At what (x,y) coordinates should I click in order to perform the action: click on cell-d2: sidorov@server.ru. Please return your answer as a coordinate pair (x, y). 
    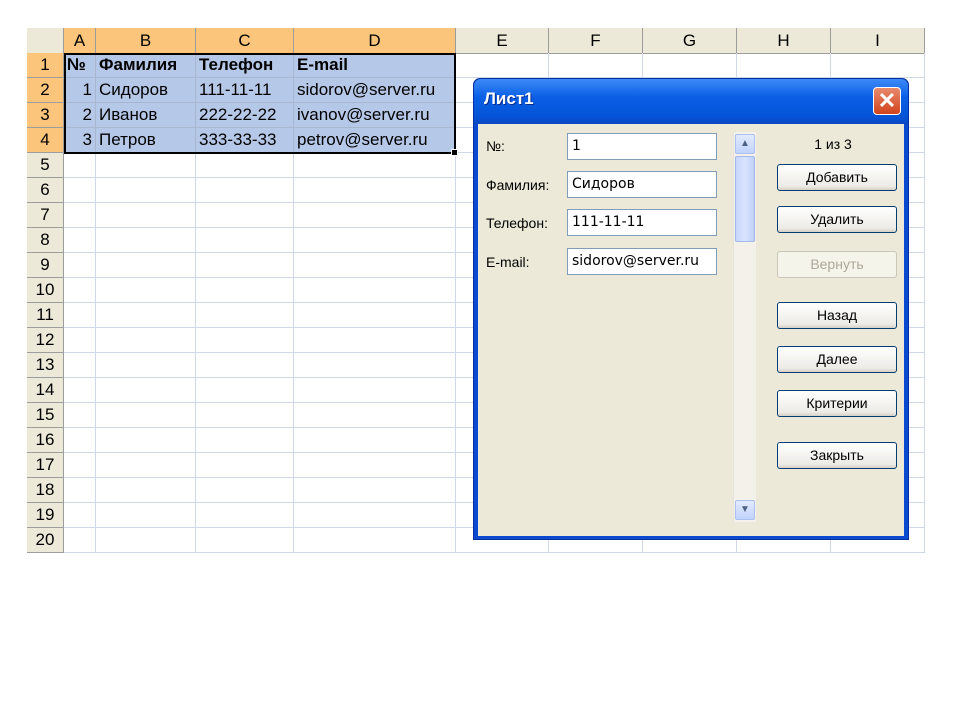
    Looking at the image, I should click on (375, 90).